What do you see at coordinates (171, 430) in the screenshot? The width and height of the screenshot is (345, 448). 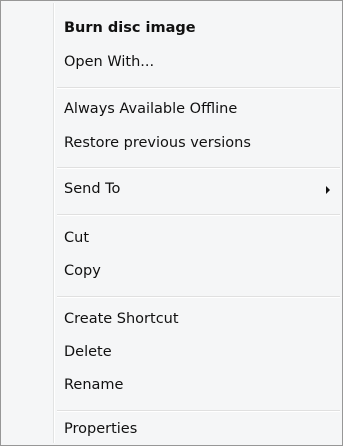 I see `menu-item-properties: Properties` at bounding box center [171, 430].